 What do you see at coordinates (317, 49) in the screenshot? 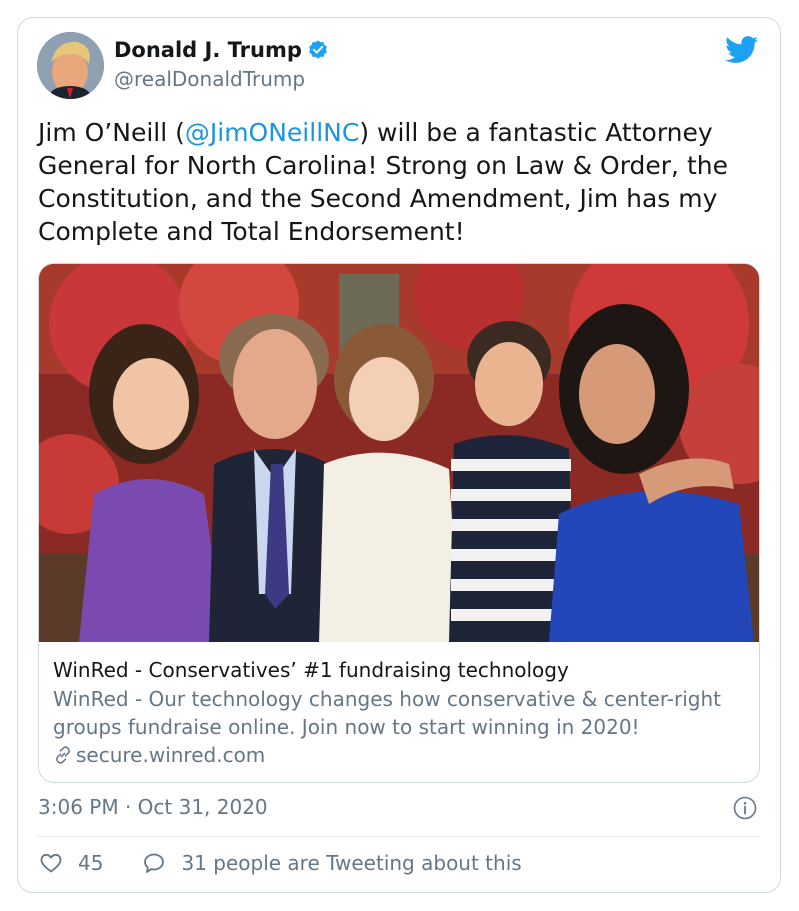
I see `verified-badge-icon` at bounding box center [317, 49].